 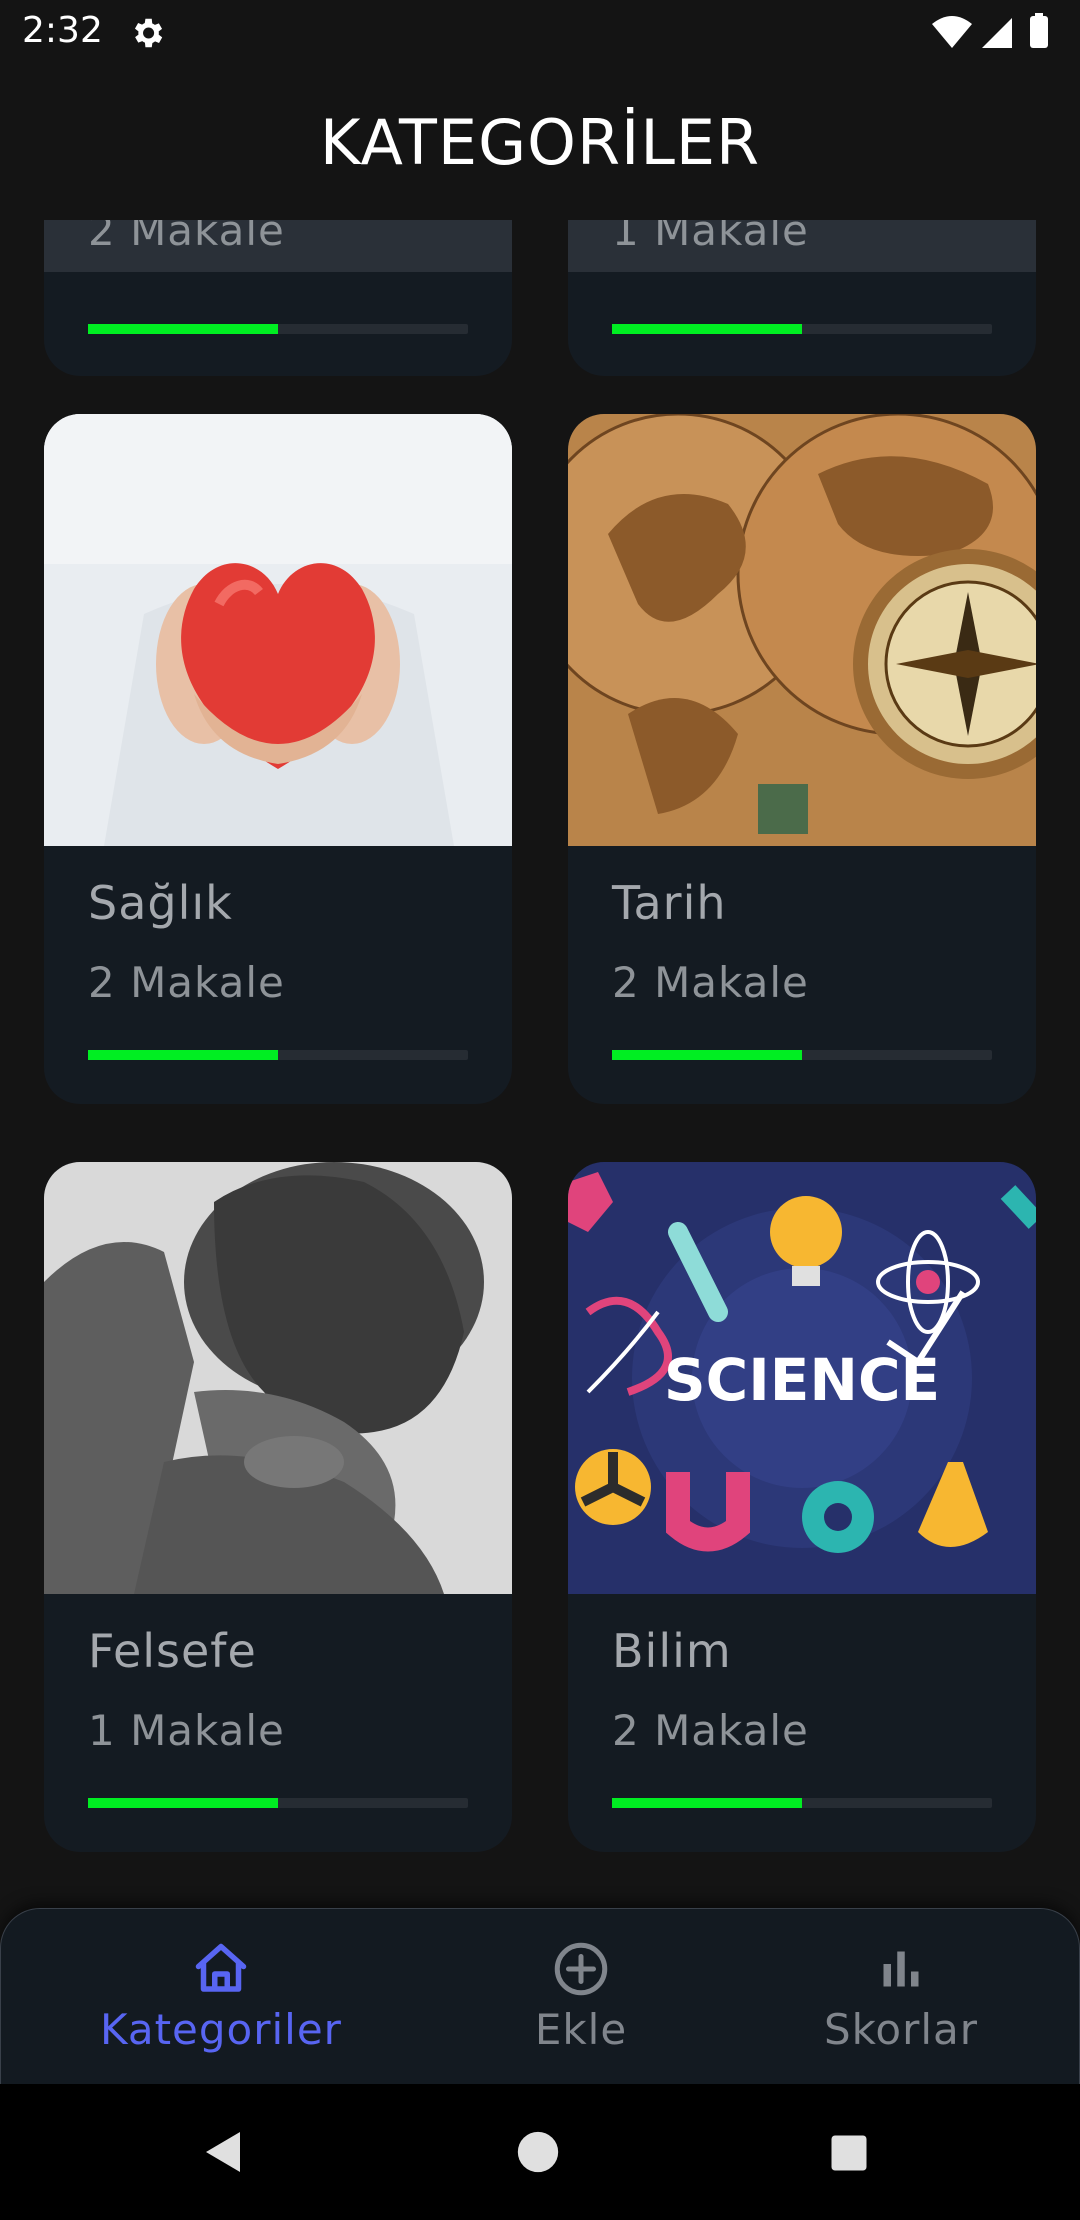 What do you see at coordinates (901, 2029) in the screenshot?
I see `nav-label: Skorlar` at bounding box center [901, 2029].